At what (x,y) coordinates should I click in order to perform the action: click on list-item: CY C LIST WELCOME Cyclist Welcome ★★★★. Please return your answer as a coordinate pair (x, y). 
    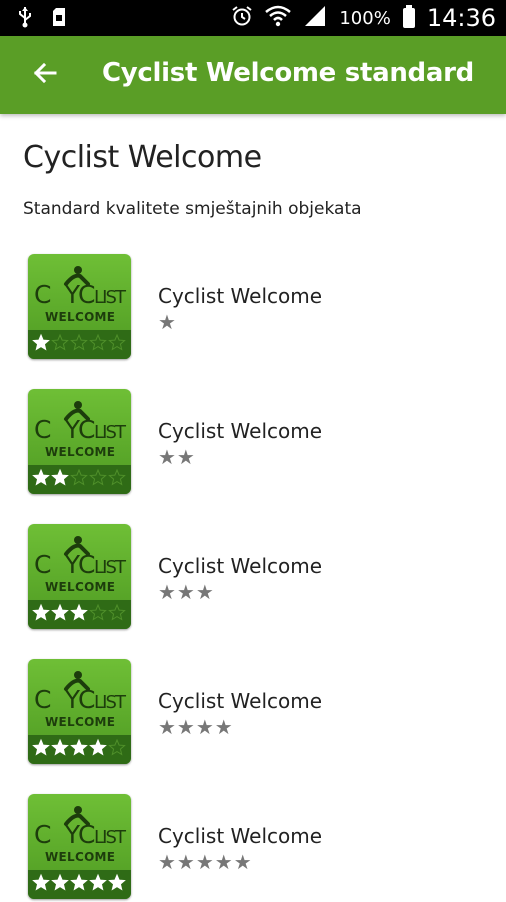
    Looking at the image, I should click on (253, 713).